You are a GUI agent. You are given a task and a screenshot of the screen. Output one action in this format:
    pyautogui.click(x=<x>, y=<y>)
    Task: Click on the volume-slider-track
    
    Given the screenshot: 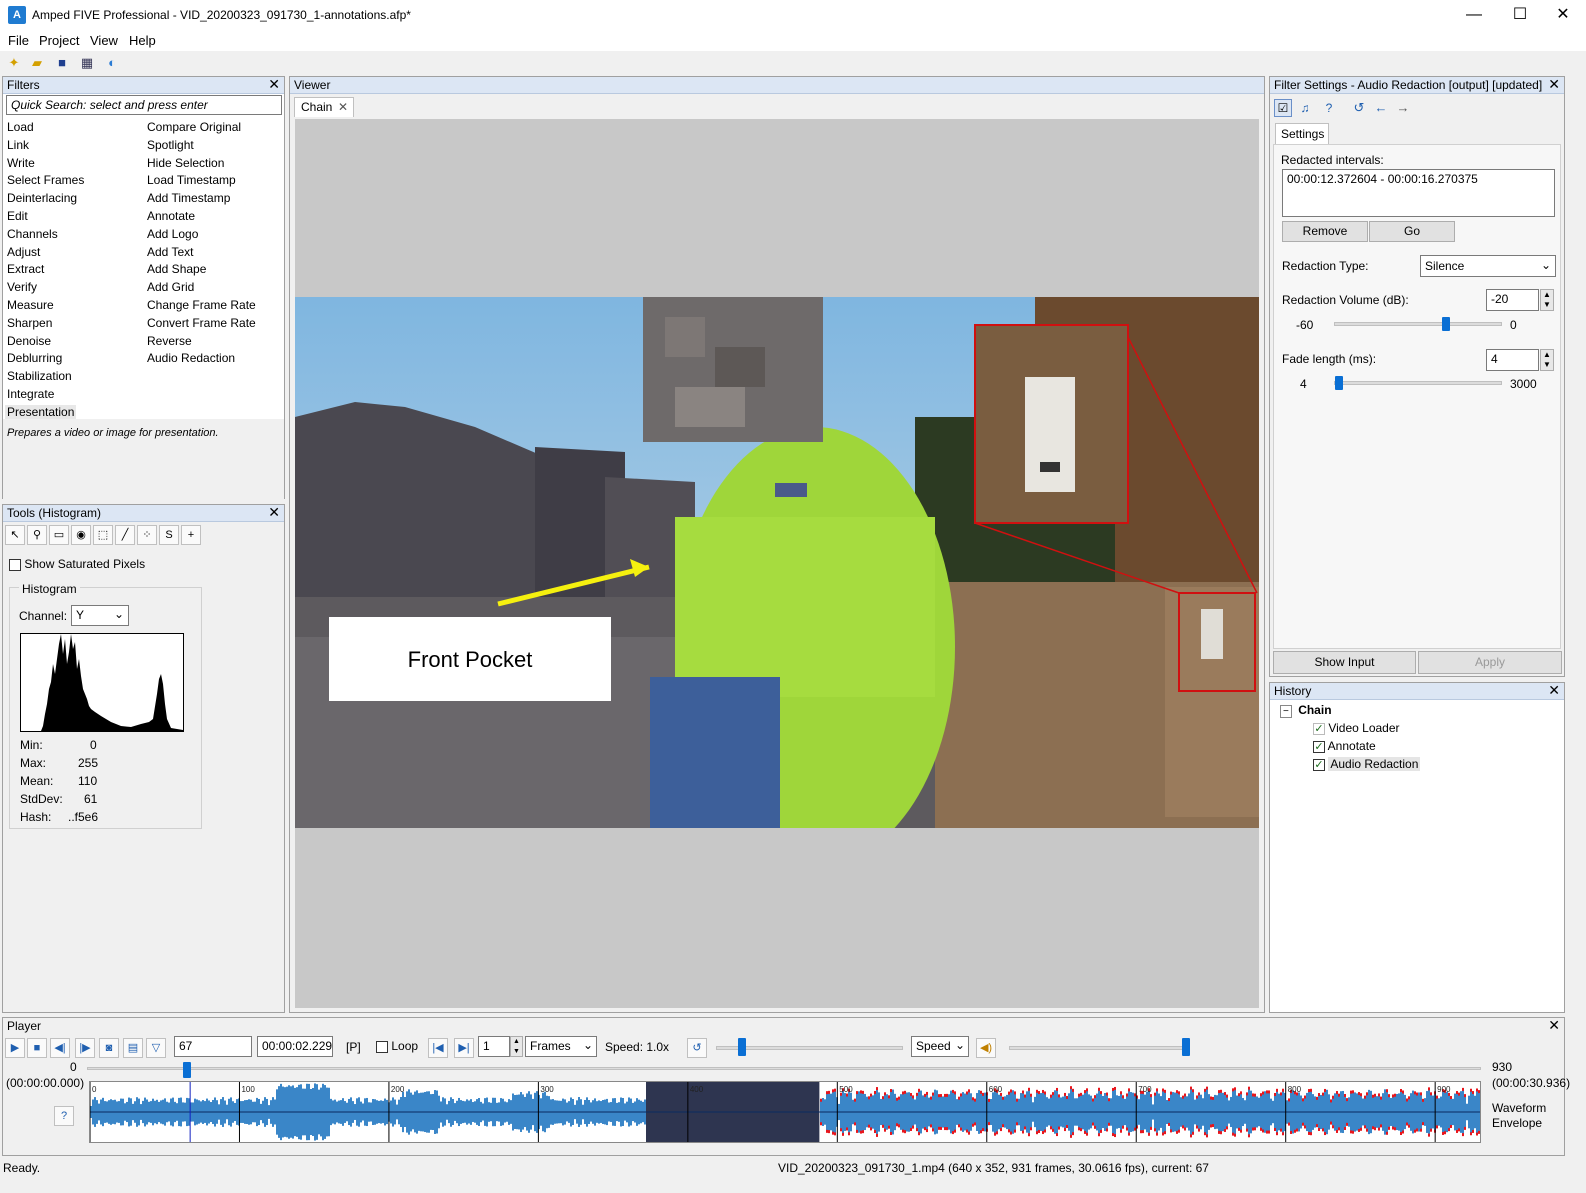 What is the action you would take?
    pyautogui.click(x=1418, y=324)
    